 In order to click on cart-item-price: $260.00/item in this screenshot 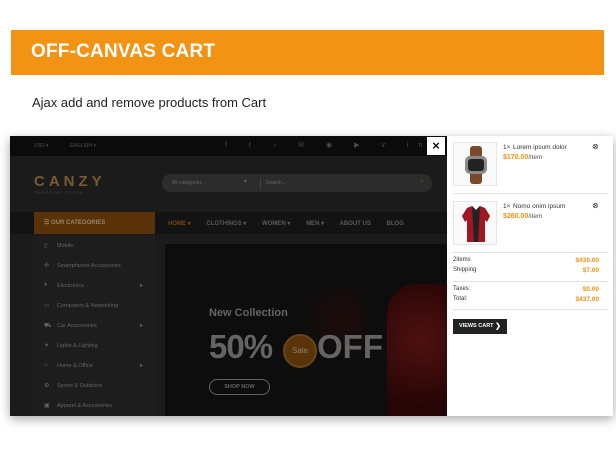, I will do `click(522, 216)`.